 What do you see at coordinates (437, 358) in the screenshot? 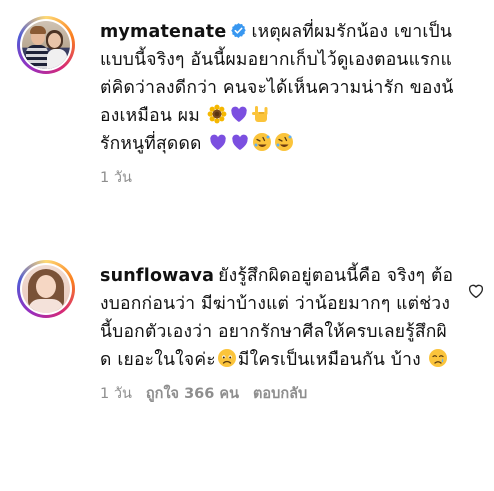
I see `crying-emoji-icon` at bounding box center [437, 358].